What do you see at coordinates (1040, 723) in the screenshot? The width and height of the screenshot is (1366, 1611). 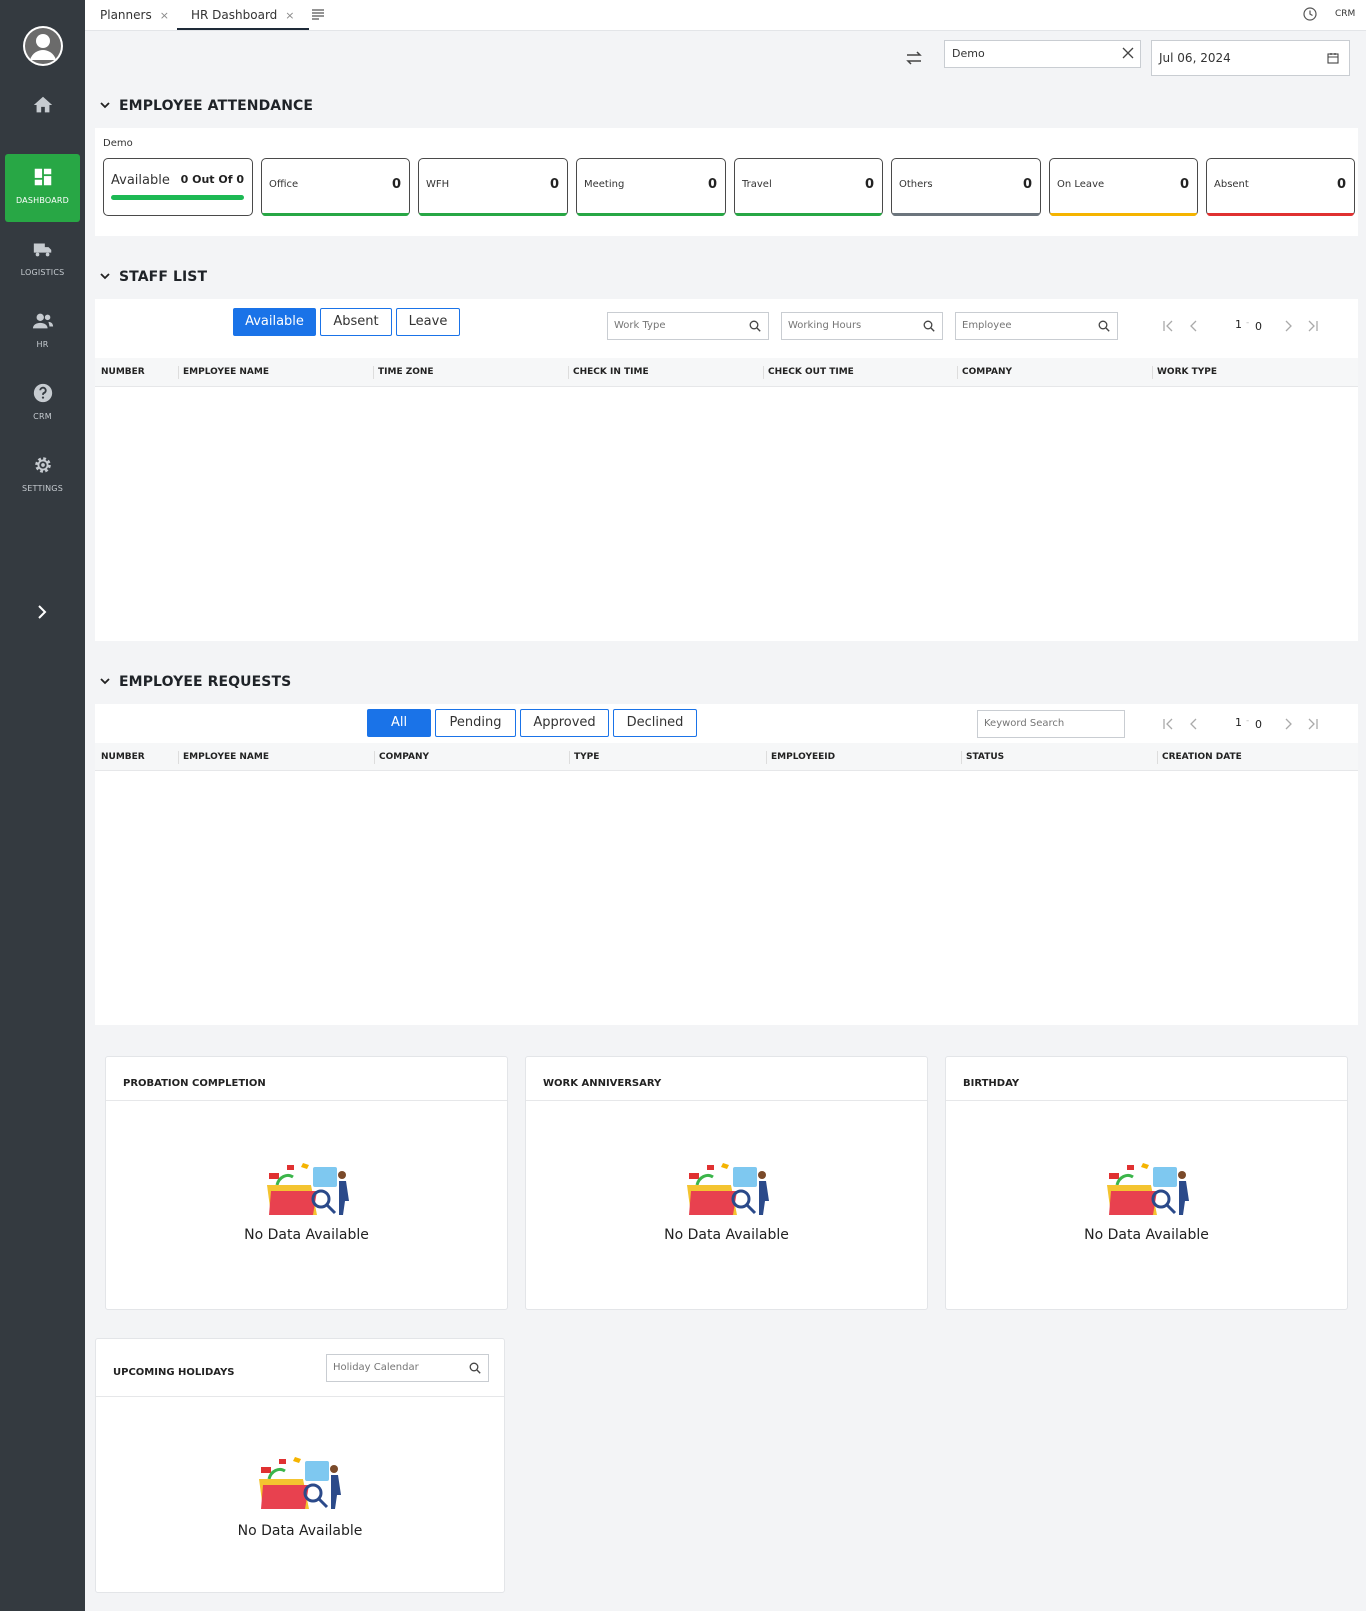 I see `keyword-input` at bounding box center [1040, 723].